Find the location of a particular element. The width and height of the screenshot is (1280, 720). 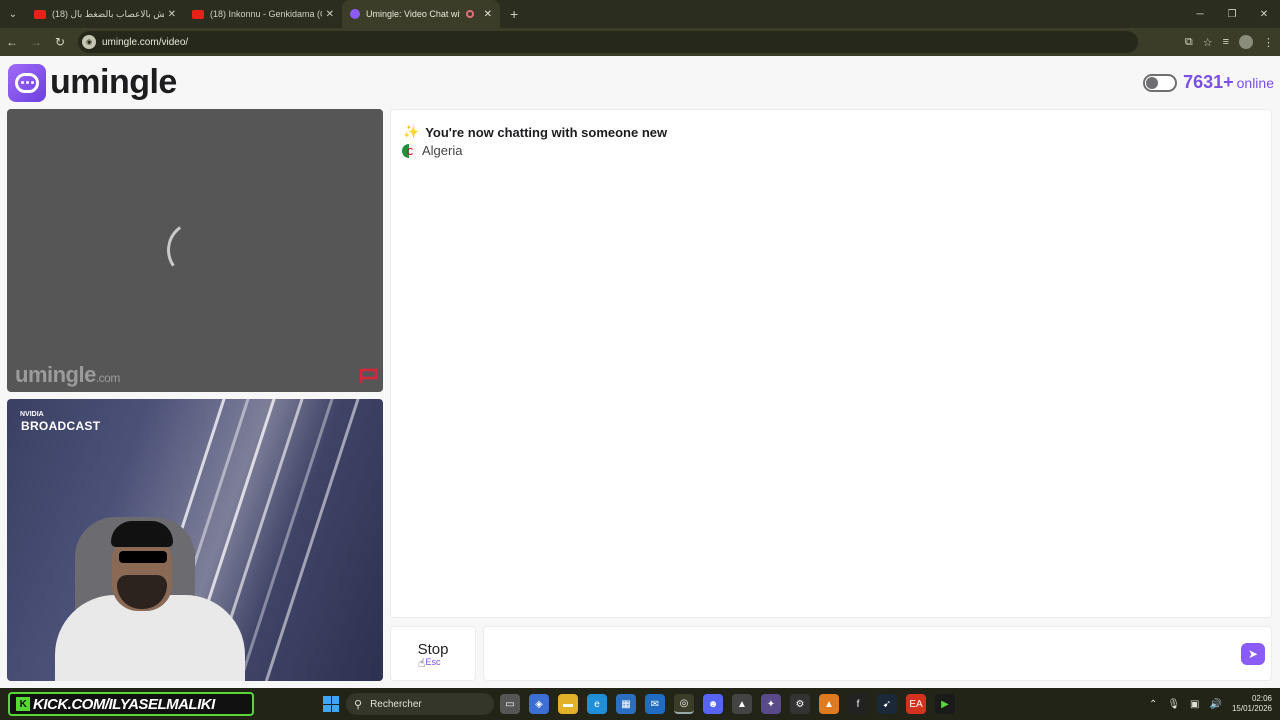

browser-tab-1: (18) ماتش بالاعصاب بالضغط بال ✕ is located at coordinates (105, 14).